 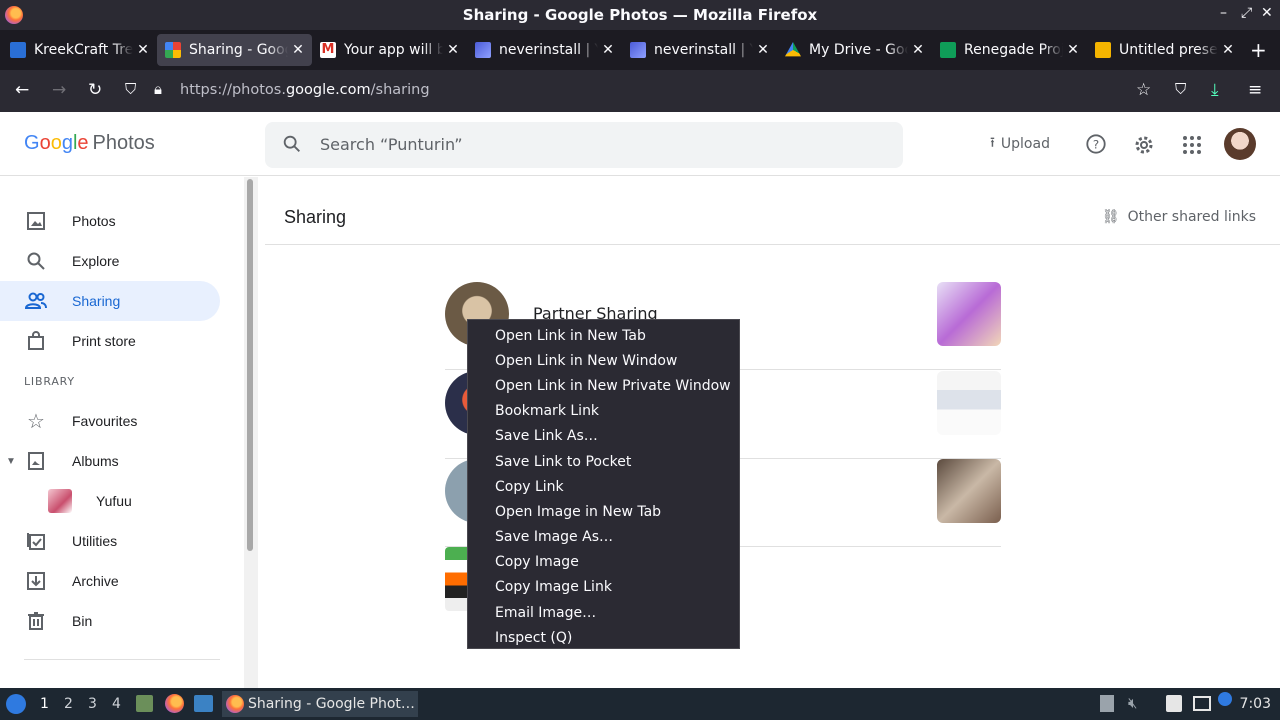 What do you see at coordinates (130, 89) in the screenshot?
I see `shield-icon: ⛉` at bounding box center [130, 89].